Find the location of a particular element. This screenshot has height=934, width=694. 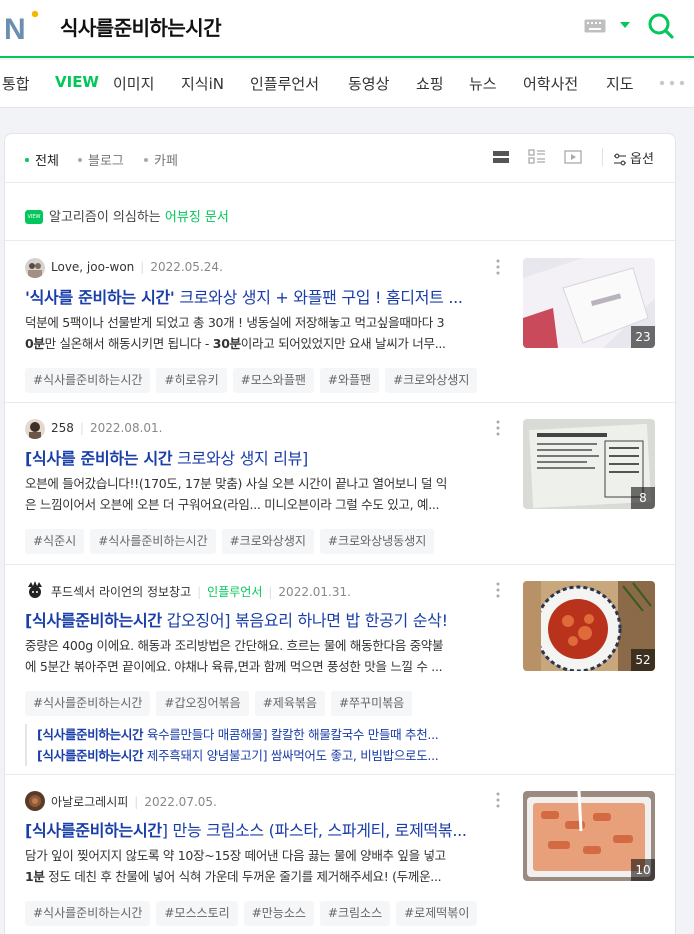

filter-bar: 전체 블로그 카페 옵션 is located at coordinates (340, 158).